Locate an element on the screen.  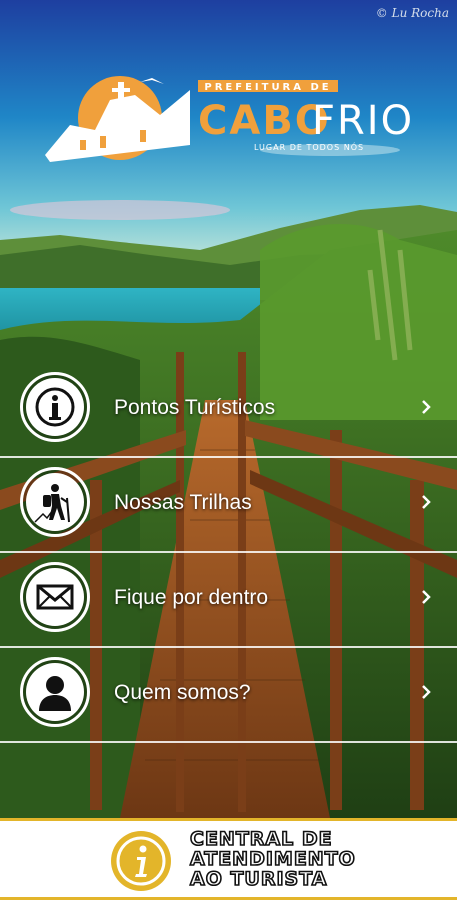
central-atendimento-banner: CENTRAL DE ATENDIMENTO AO TURISTA is located at coordinates (228, 859).